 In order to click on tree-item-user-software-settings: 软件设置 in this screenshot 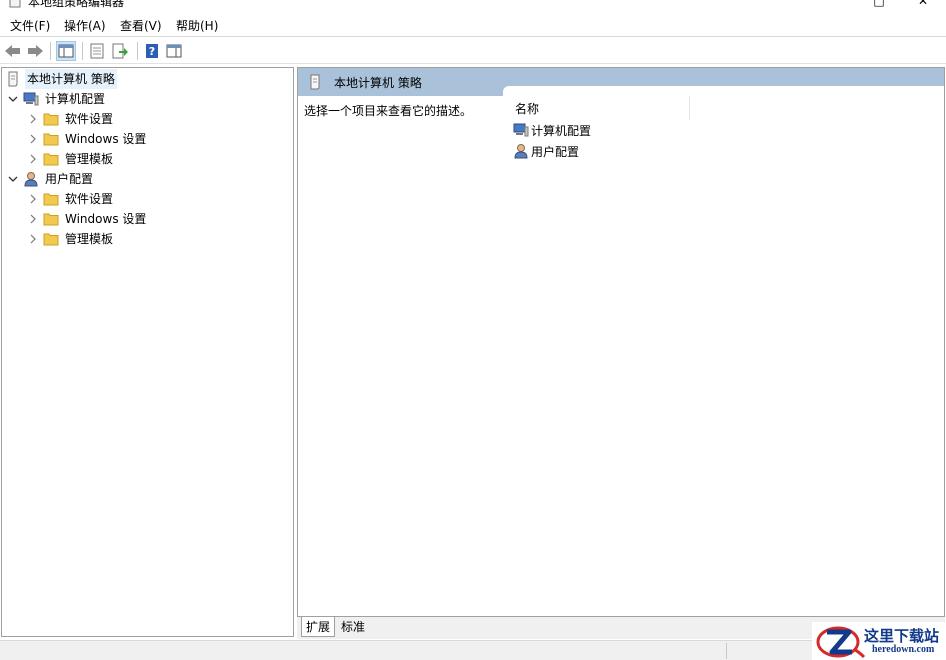, I will do `click(71, 199)`.